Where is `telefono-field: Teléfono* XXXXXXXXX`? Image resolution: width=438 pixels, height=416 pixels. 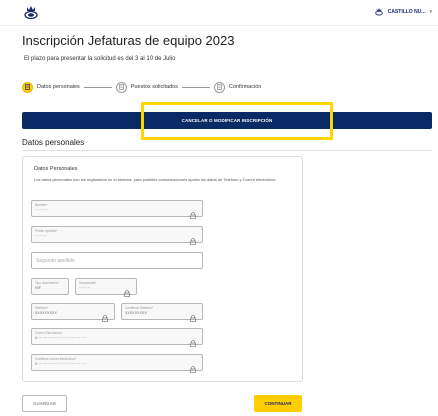 telefono-field: Teléfono* XXXXXXXXX is located at coordinates (73, 312).